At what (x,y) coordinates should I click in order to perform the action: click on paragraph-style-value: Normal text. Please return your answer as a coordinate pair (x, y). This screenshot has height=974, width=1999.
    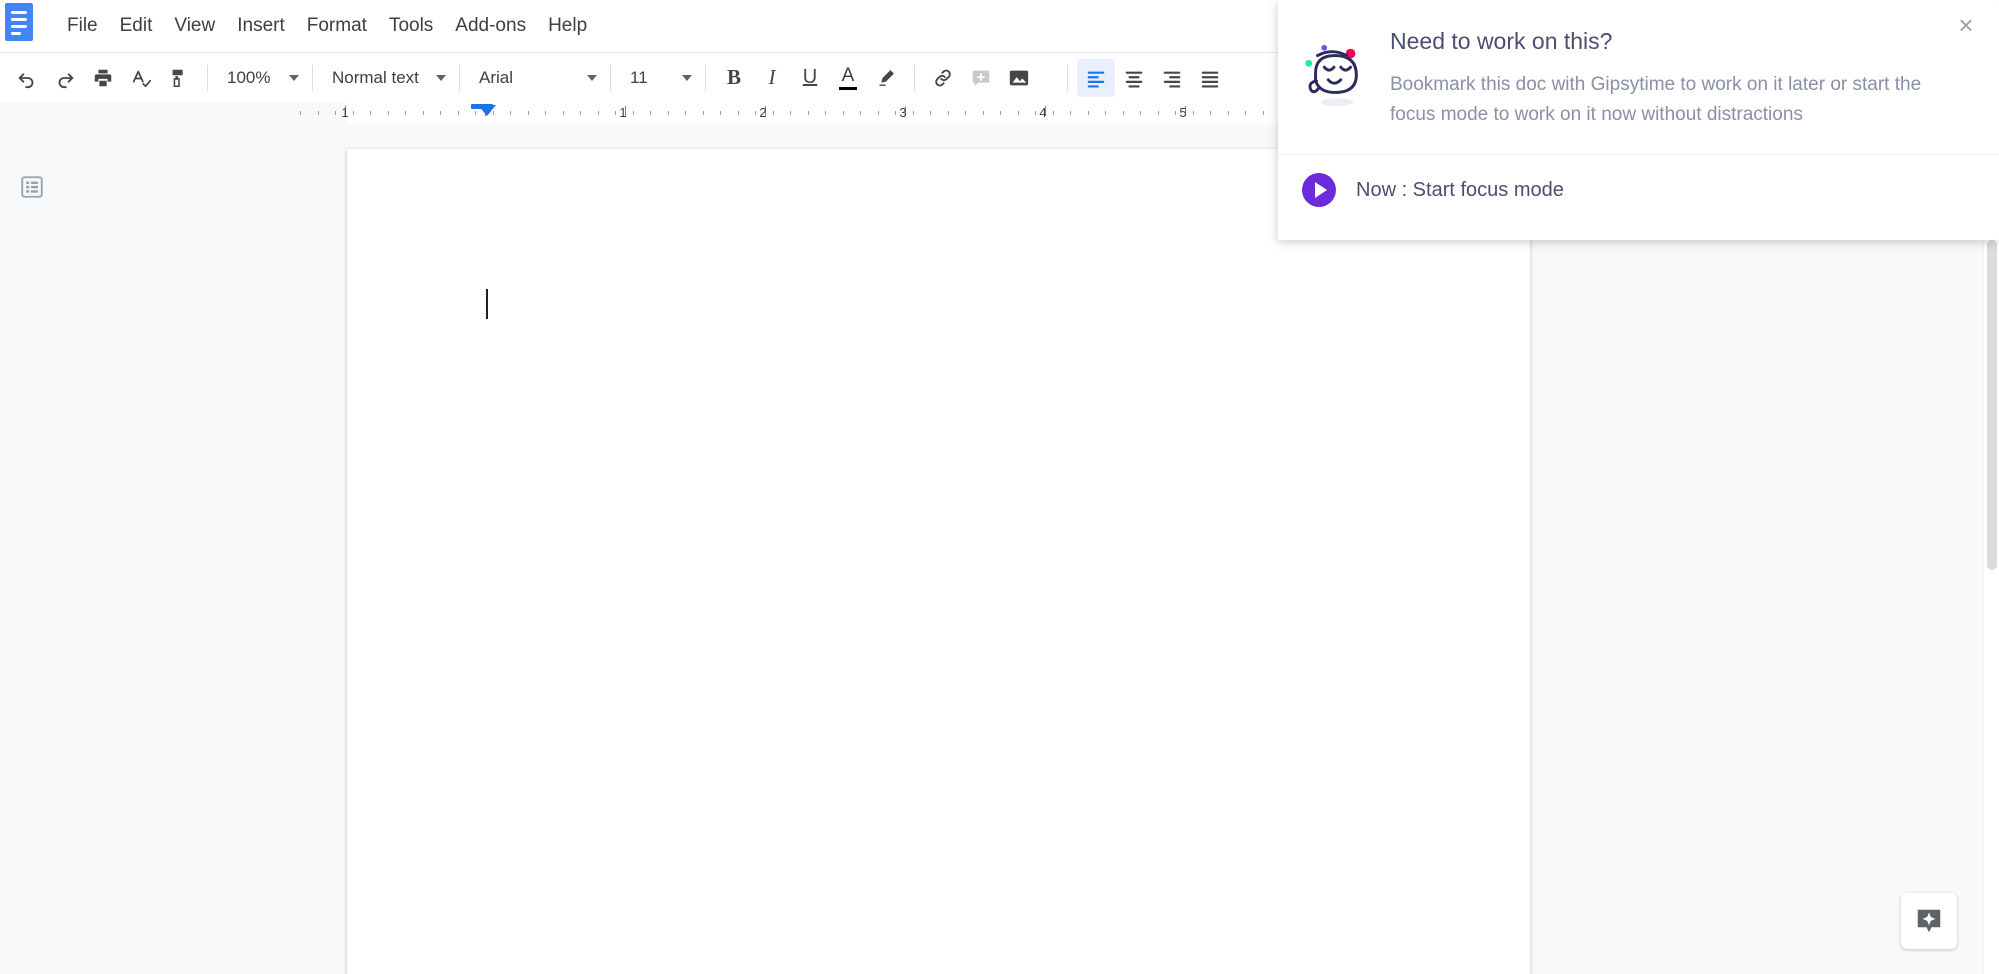
    Looking at the image, I should click on (375, 77).